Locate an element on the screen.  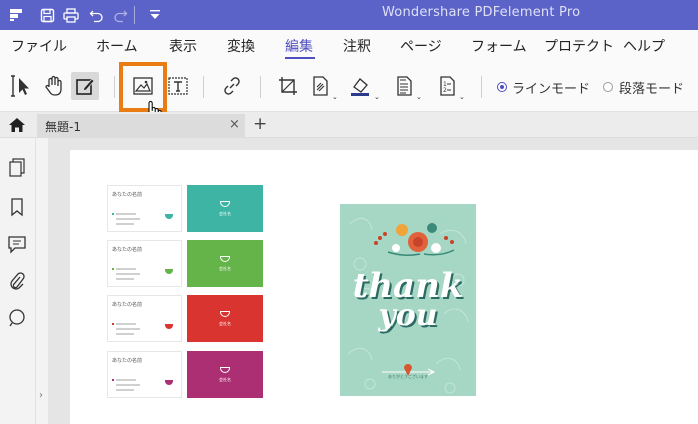
bates-dropdown-icon: ⌄ is located at coordinates (462, 97).